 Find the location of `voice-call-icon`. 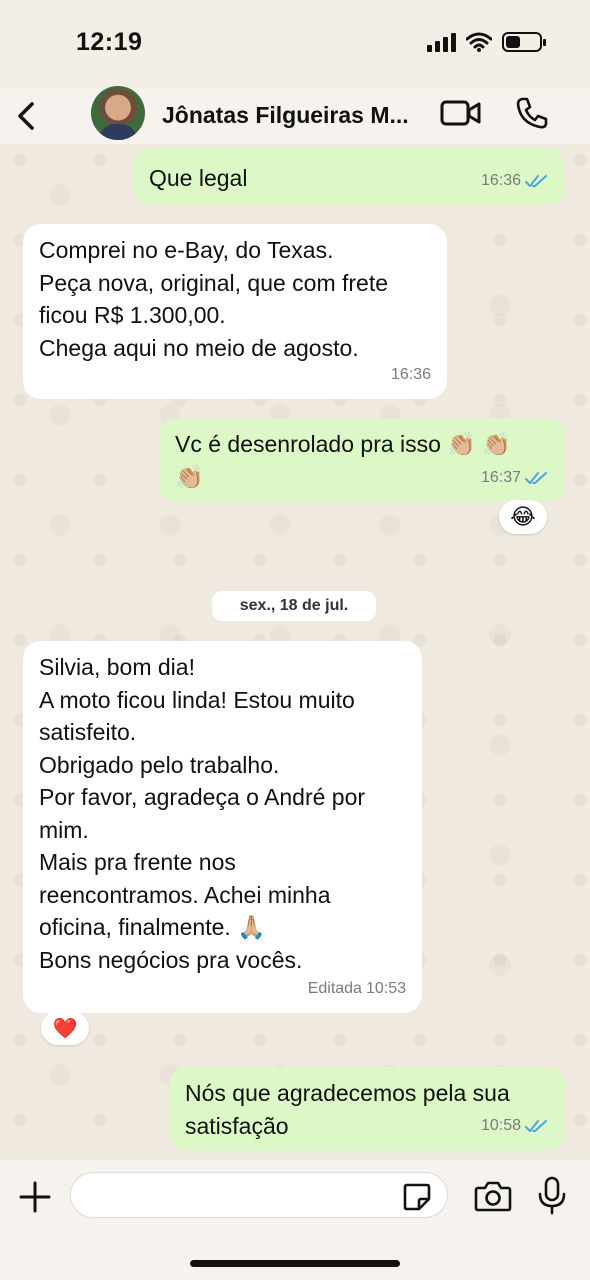

voice-call-icon is located at coordinates (532, 113).